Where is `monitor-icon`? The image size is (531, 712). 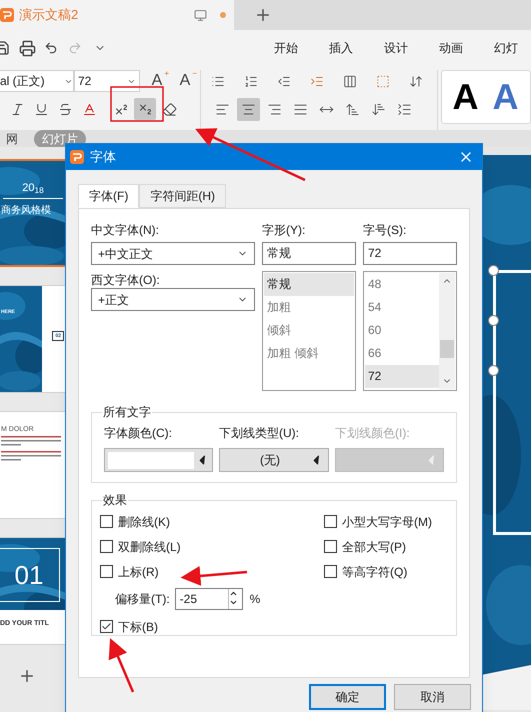 monitor-icon is located at coordinates (200, 15).